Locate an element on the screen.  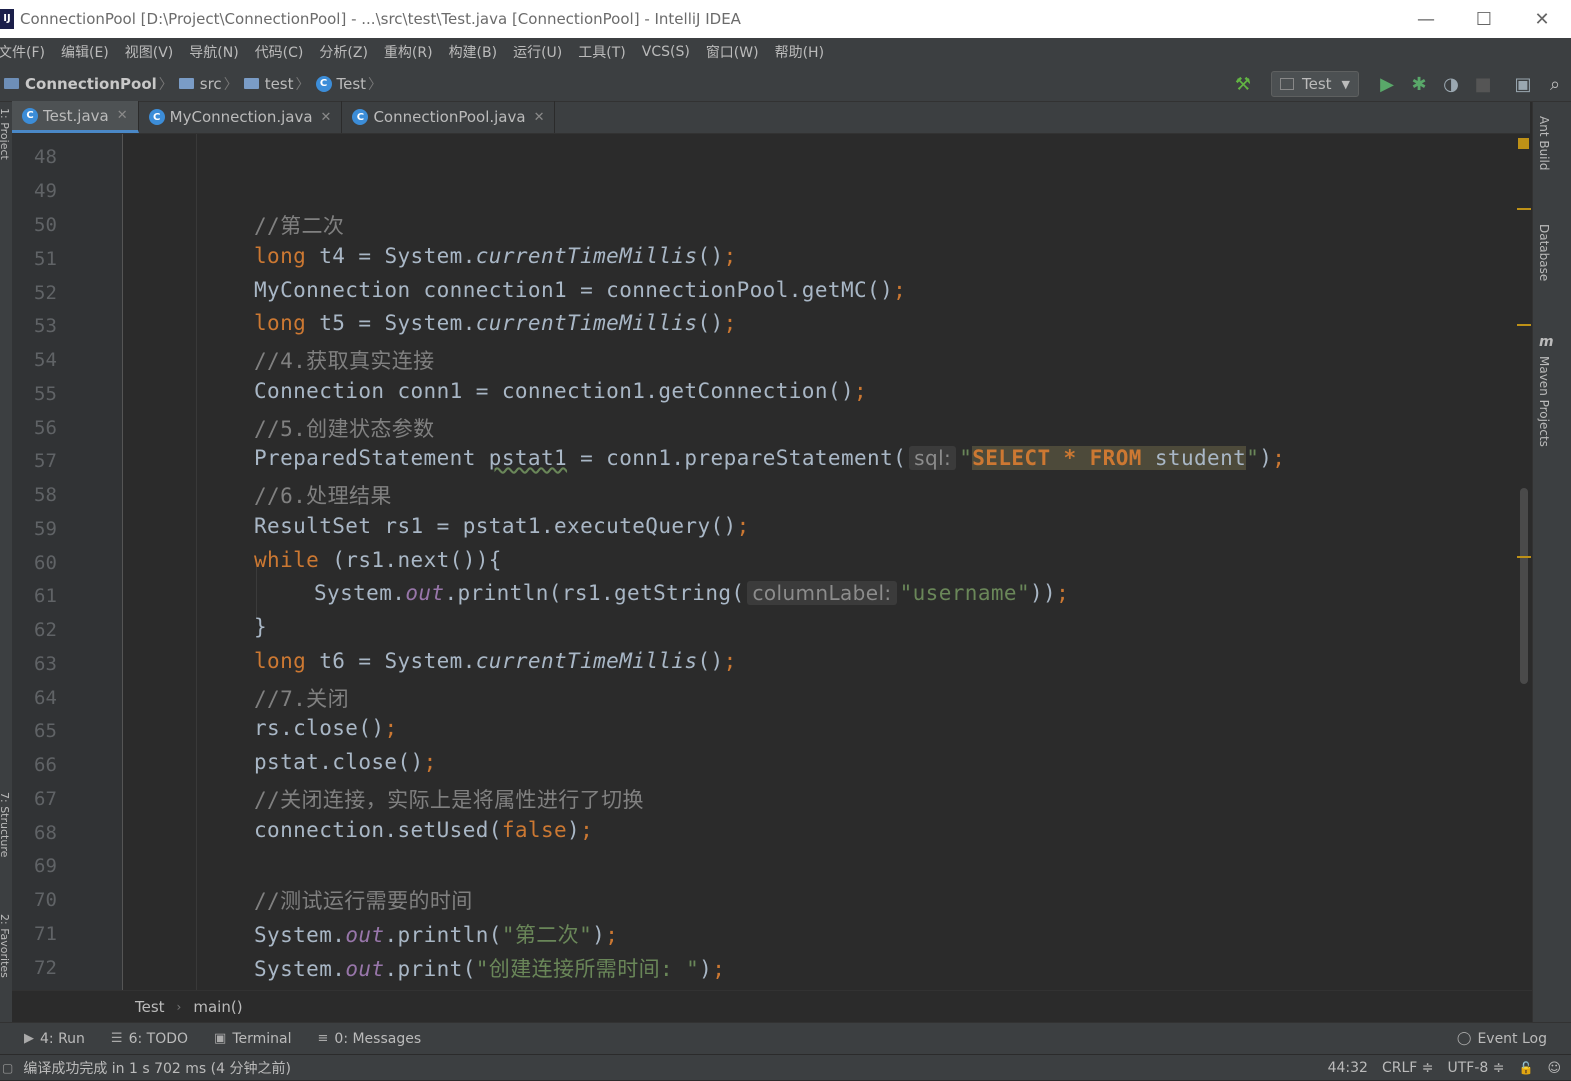
code-text: t5 = System. is located at coordinates (391, 323).